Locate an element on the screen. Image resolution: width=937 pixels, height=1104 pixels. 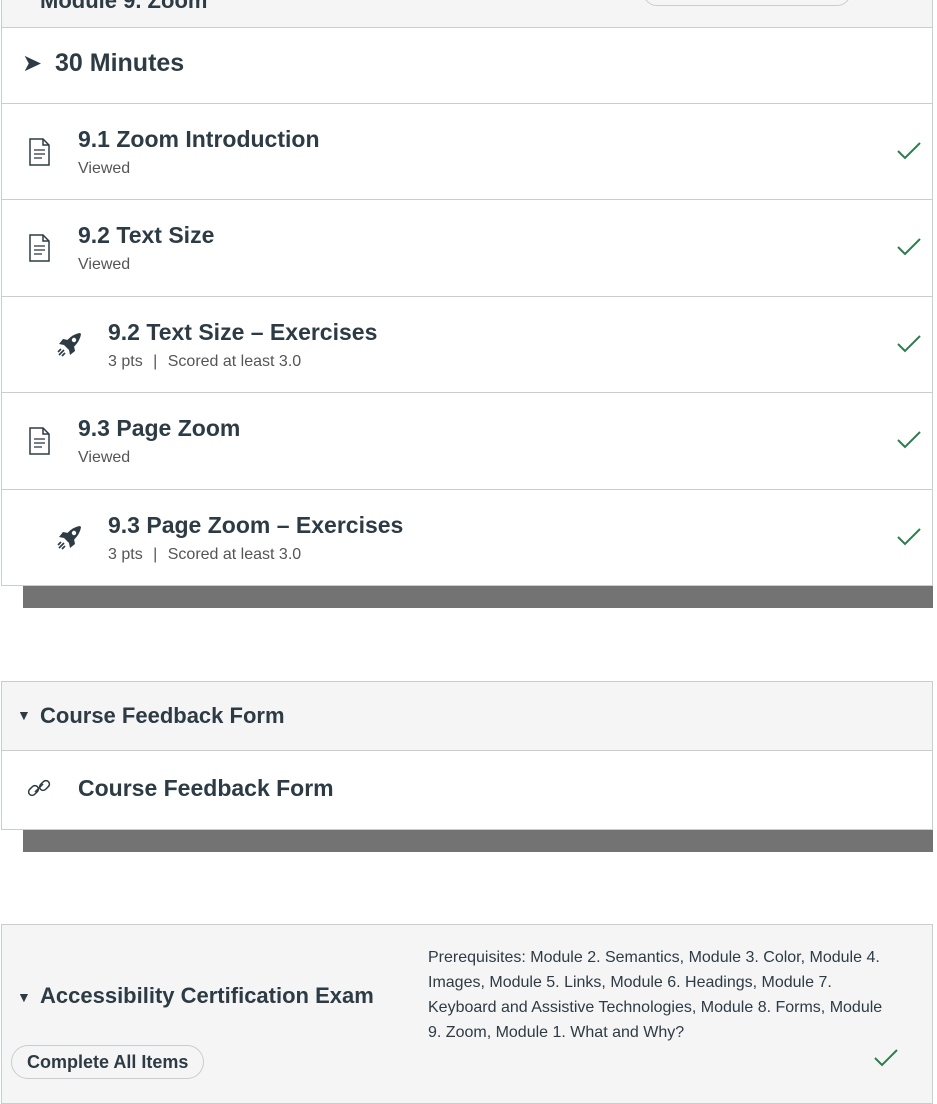
module-title: Course Feedback Form is located at coordinates (162, 715).